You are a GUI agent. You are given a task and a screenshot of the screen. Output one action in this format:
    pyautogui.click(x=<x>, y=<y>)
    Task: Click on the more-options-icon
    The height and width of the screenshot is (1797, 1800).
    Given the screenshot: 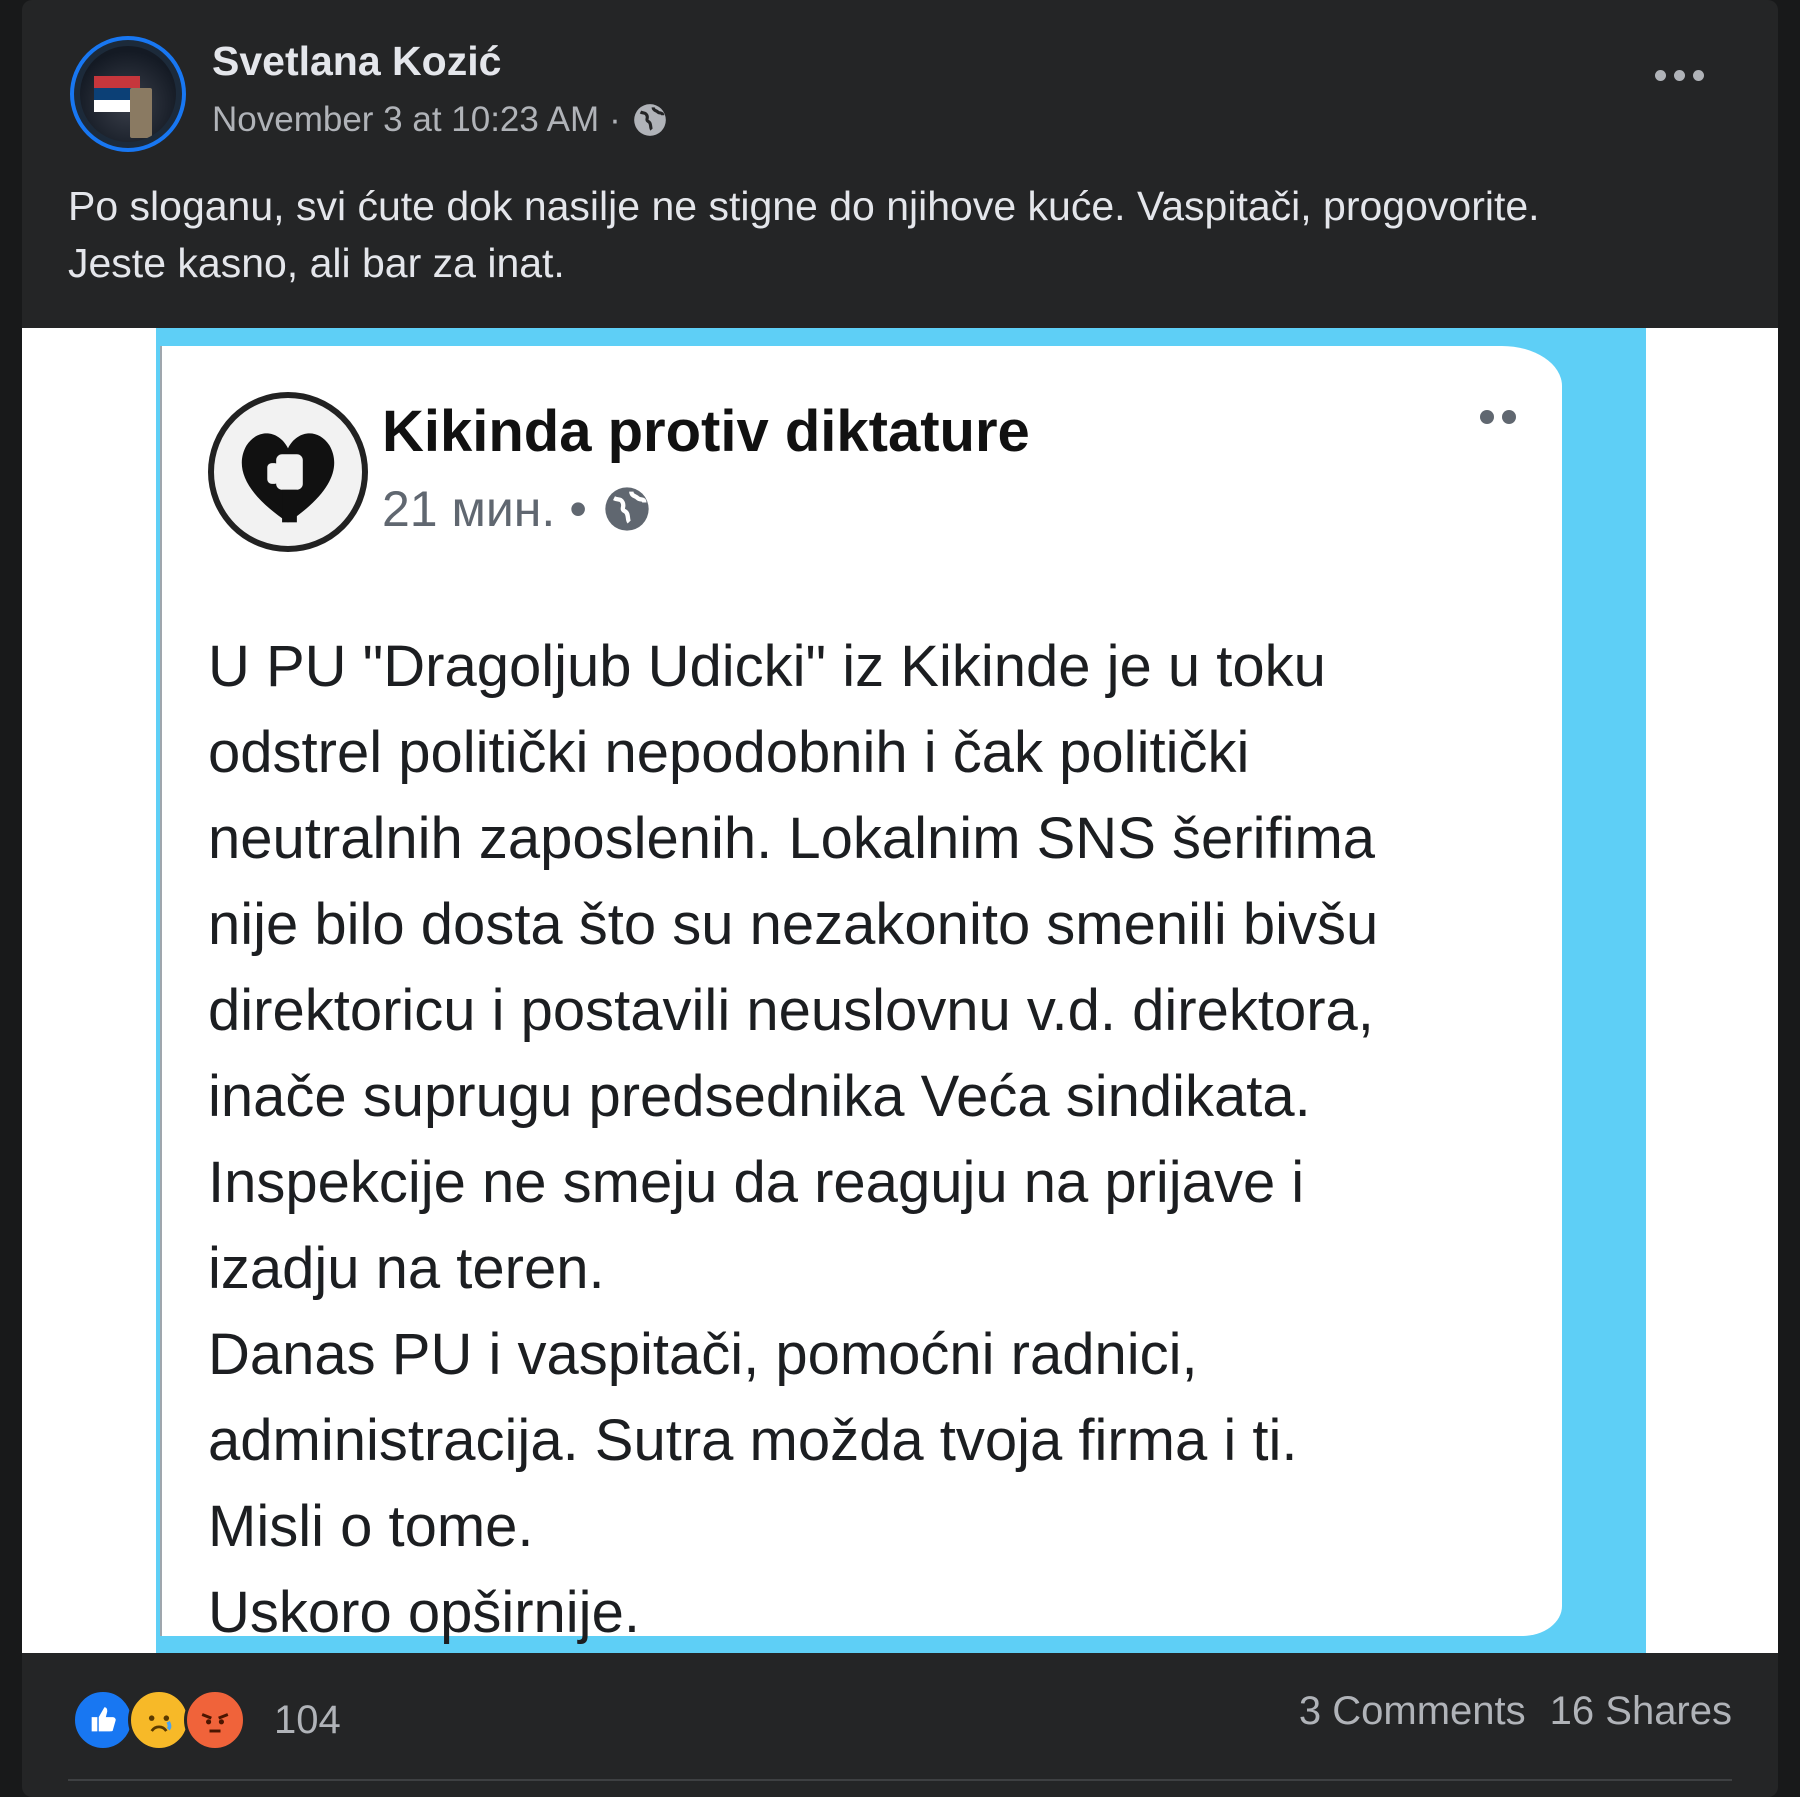 What is the action you would take?
    pyautogui.click(x=1679, y=75)
    